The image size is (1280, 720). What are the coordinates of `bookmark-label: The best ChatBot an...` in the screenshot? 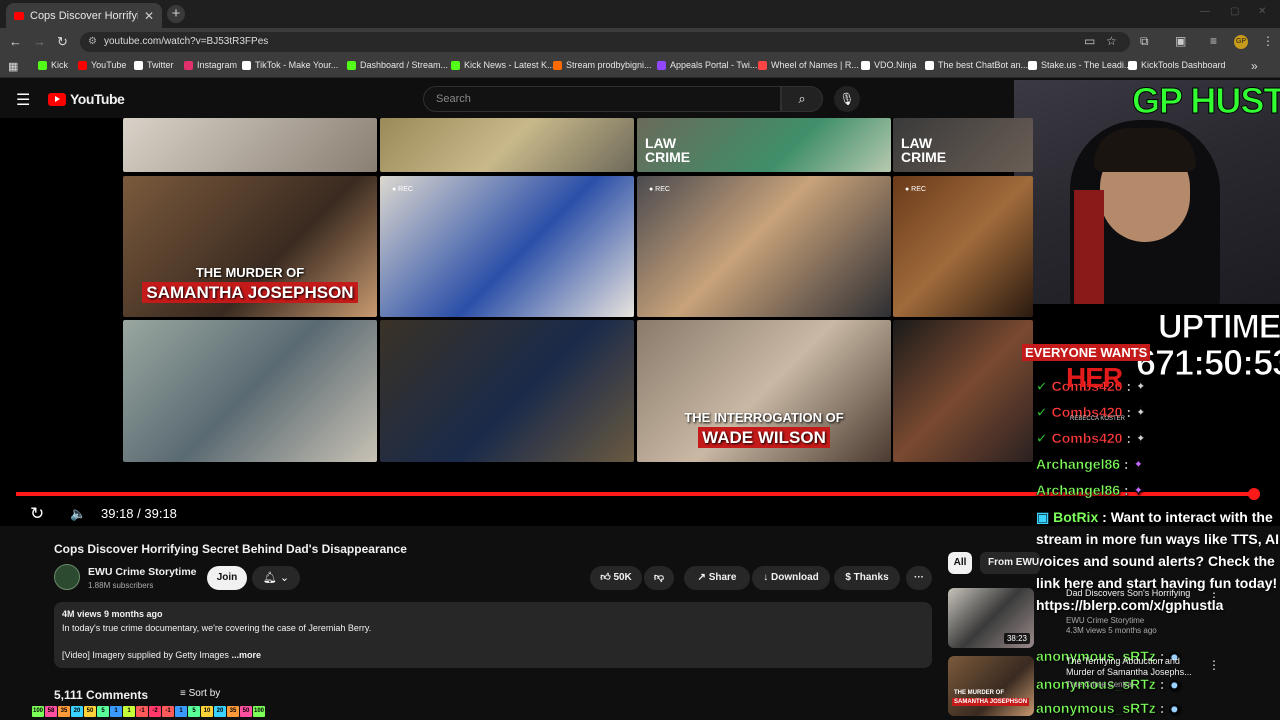 It's located at (983, 65).